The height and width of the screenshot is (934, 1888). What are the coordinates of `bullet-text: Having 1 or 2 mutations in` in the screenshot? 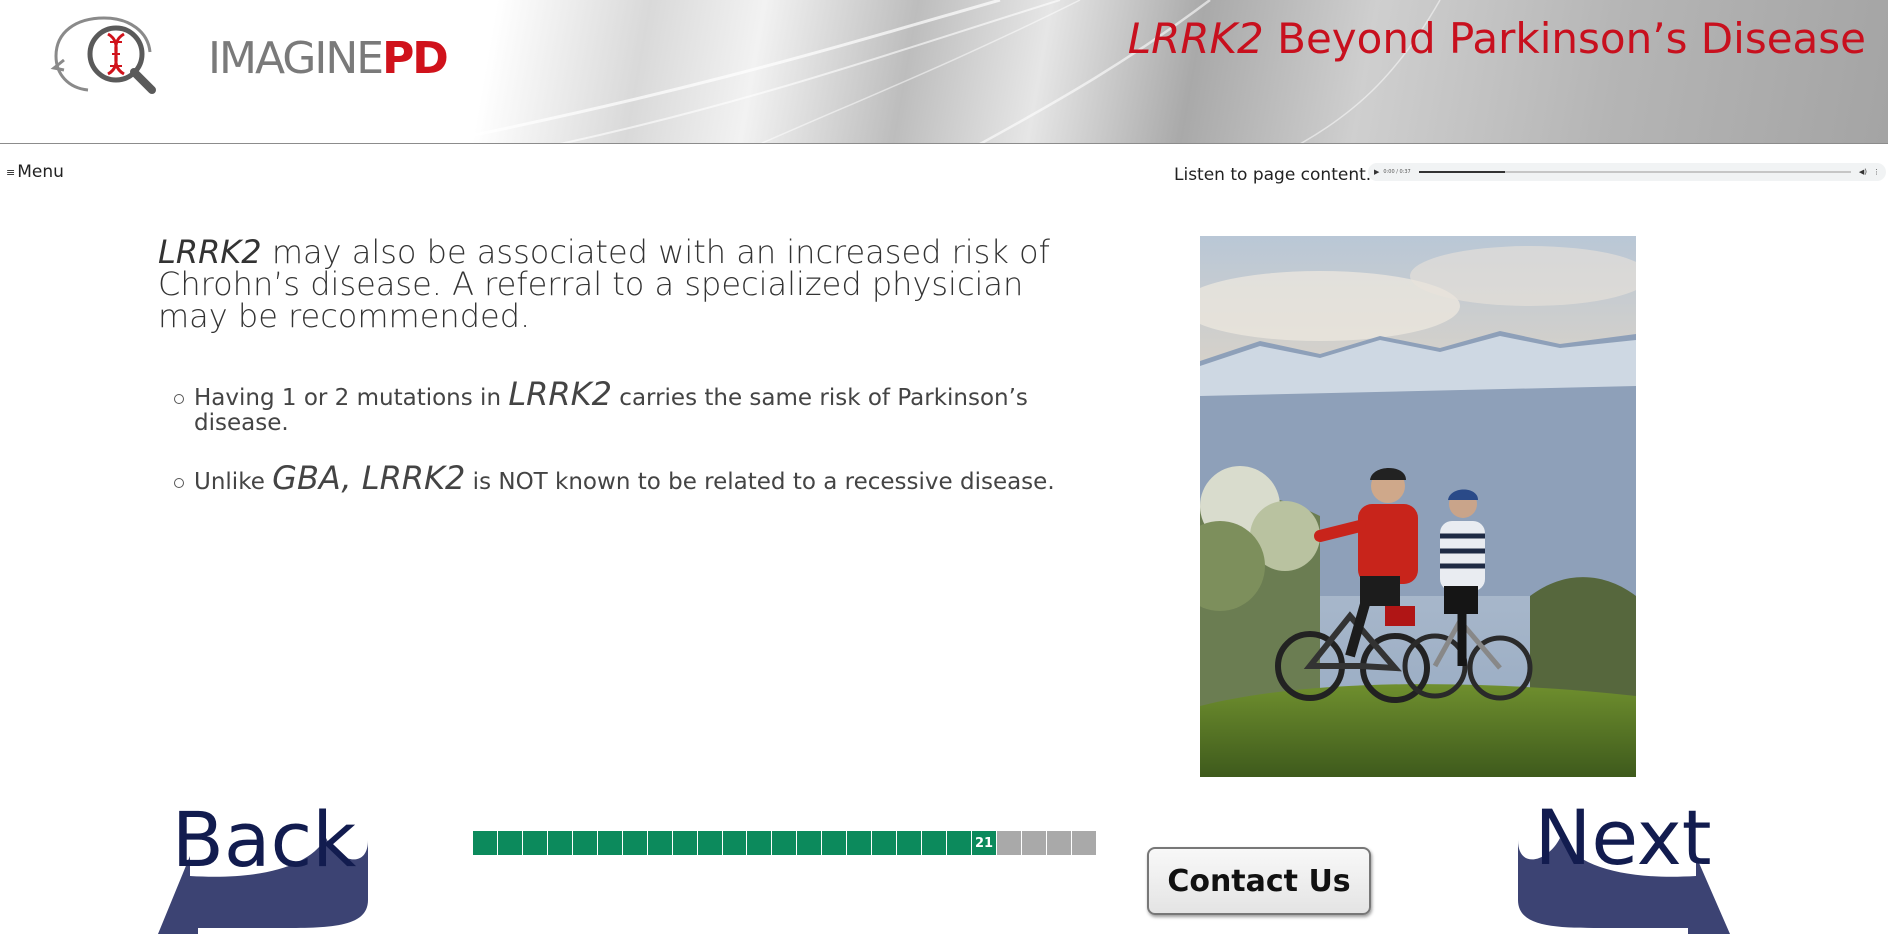 It's located at (351, 398).